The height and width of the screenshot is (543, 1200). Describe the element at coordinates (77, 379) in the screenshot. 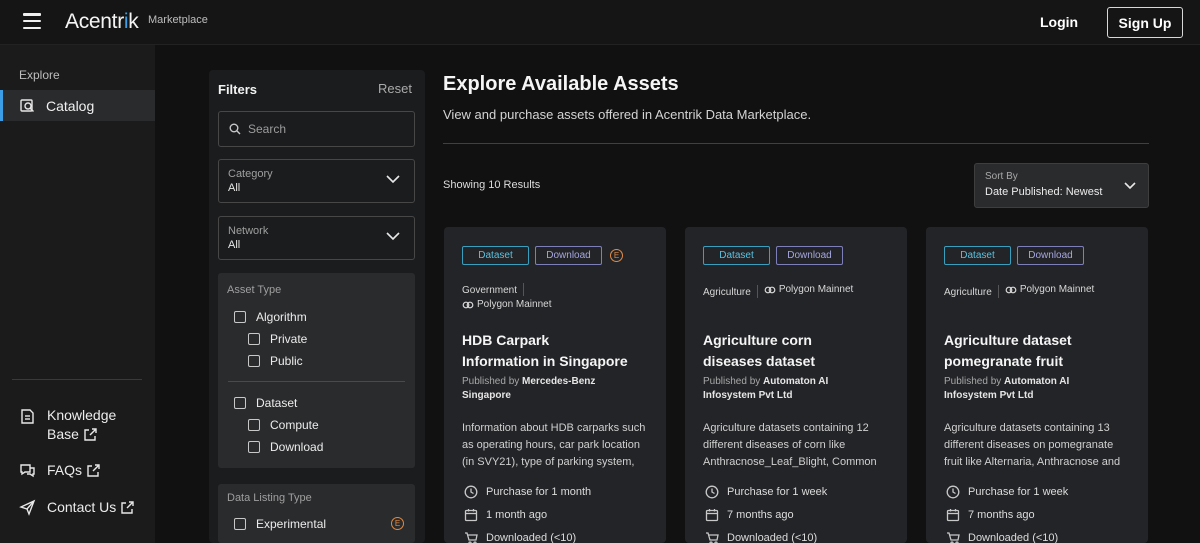

I see `sidebar-divider` at that location.